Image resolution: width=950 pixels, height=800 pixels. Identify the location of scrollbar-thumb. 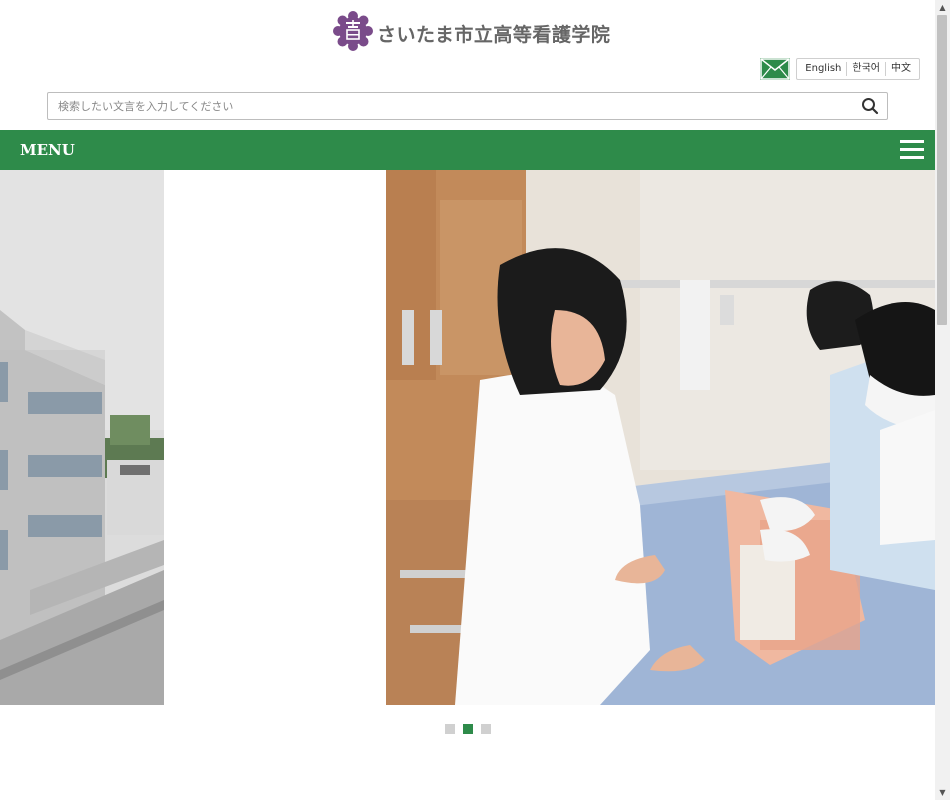
(942, 170).